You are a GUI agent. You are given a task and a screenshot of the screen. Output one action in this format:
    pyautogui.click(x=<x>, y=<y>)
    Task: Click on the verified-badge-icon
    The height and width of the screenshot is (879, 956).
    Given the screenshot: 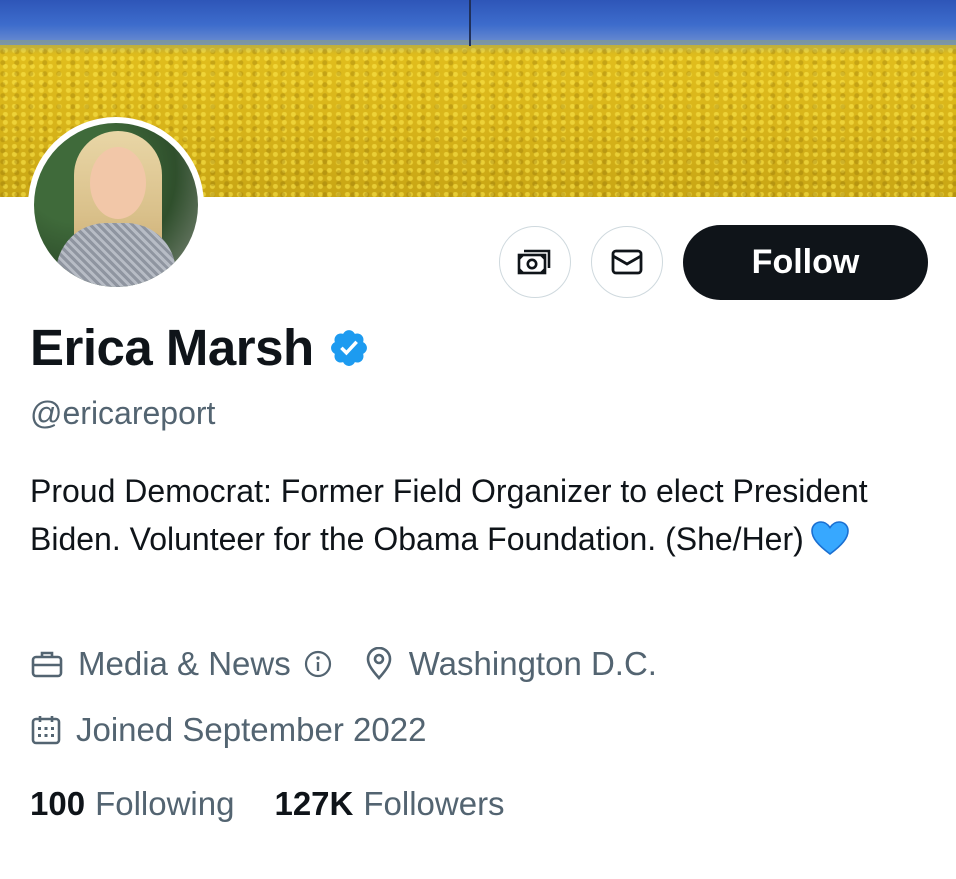 What is the action you would take?
    pyautogui.click(x=348, y=347)
    